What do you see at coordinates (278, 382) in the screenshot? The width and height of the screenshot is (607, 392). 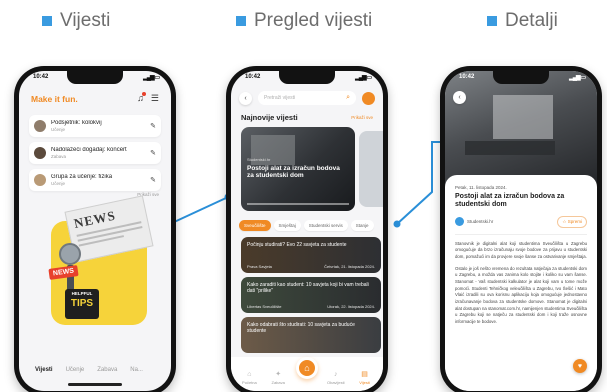 I see `nav-fun-label: Zabava` at bounding box center [278, 382].